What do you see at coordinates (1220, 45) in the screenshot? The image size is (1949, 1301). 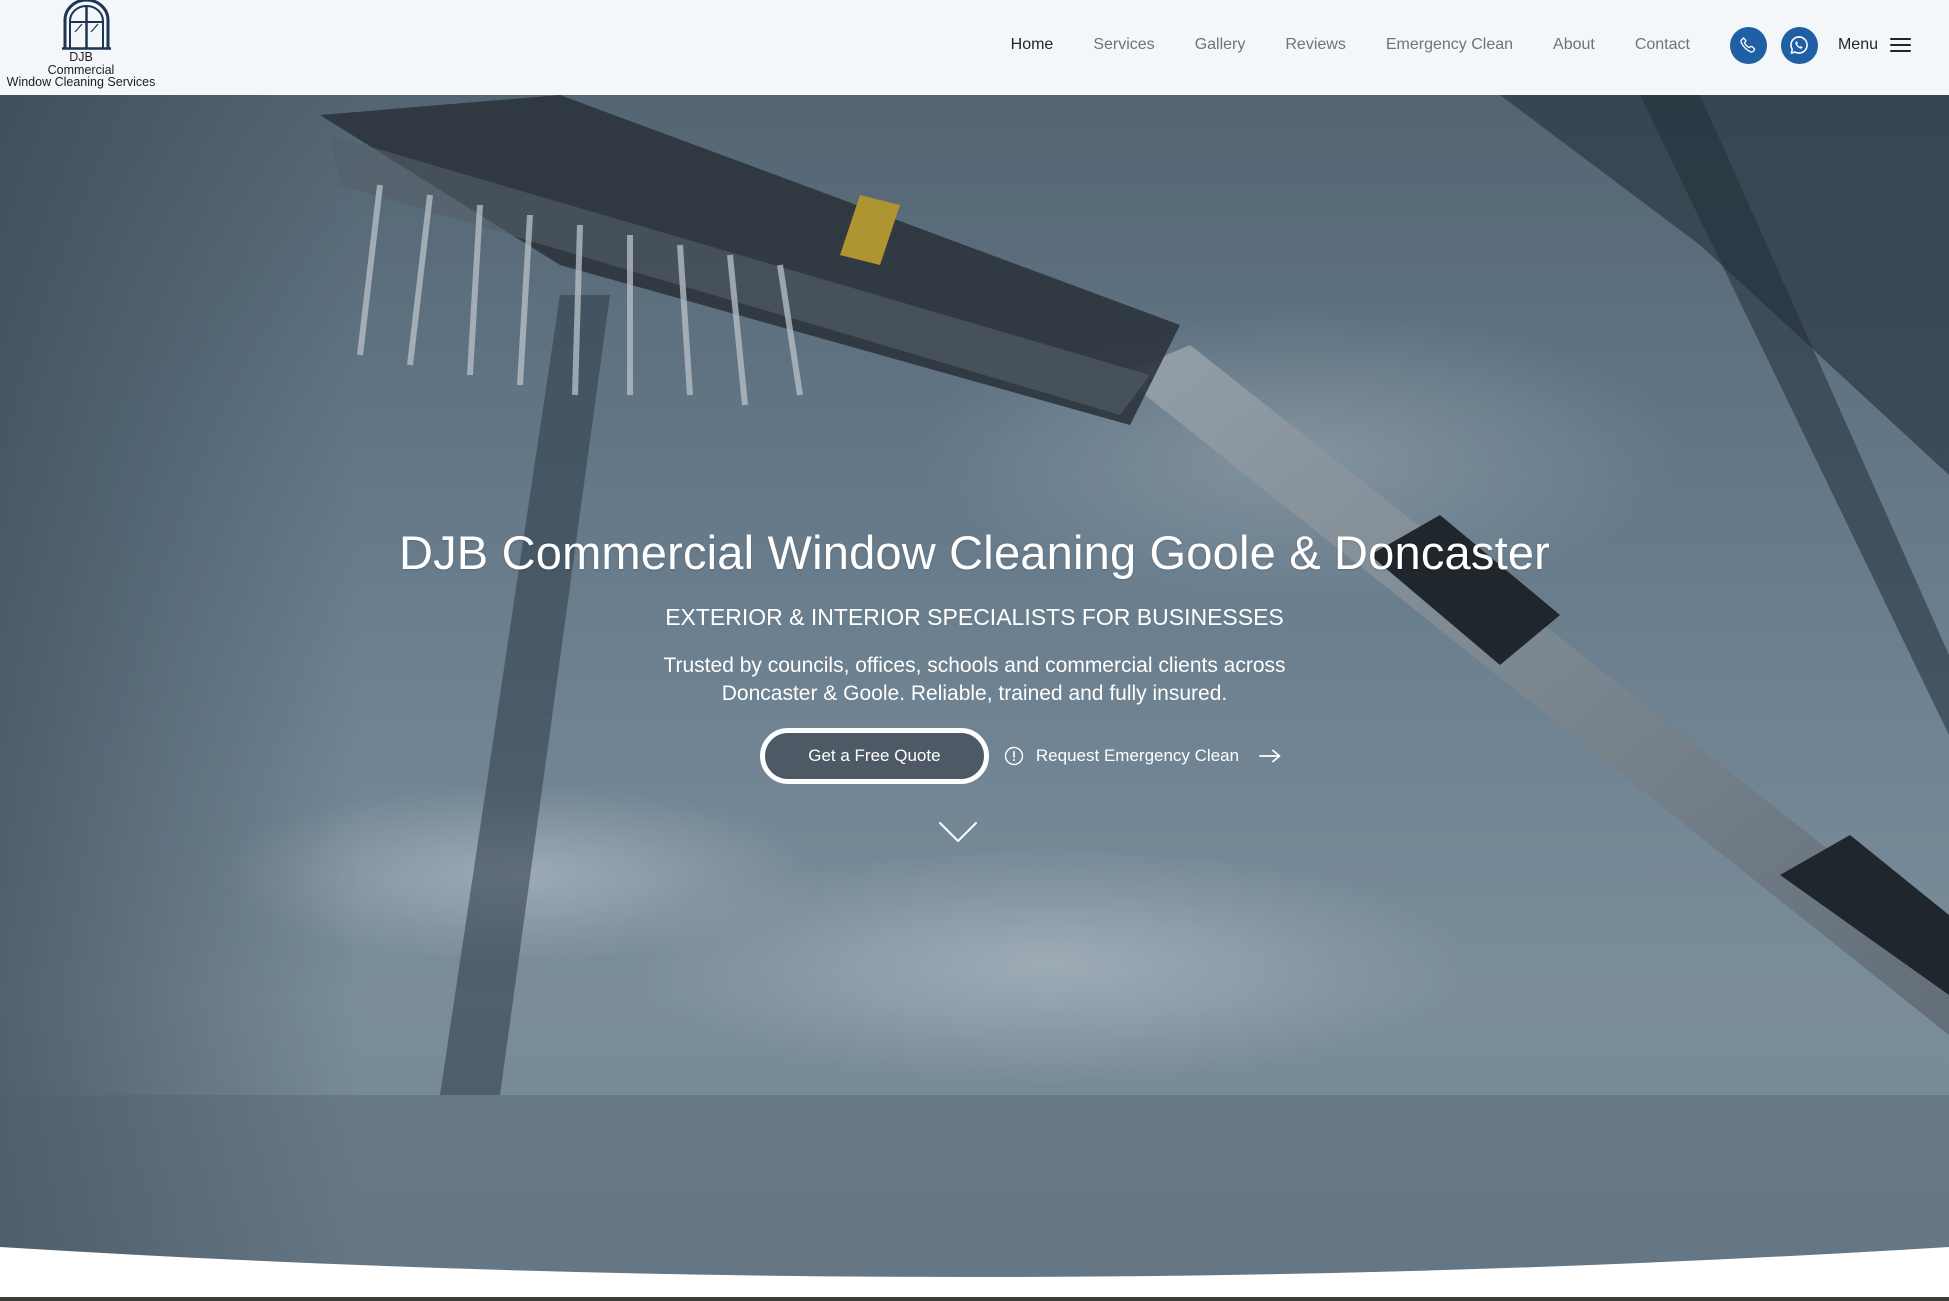 I see `nav-gallery: Gallery` at bounding box center [1220, 45].